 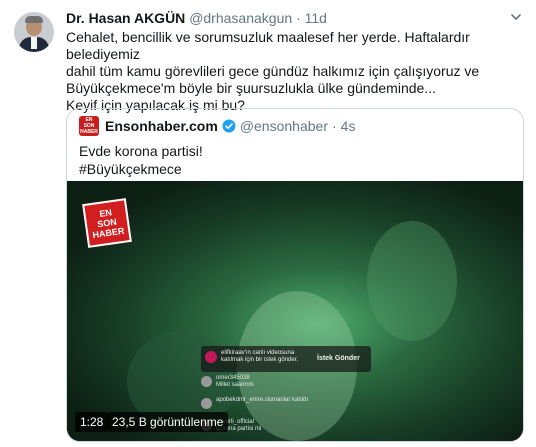 I want to click on ensonhaber-logo-avatar: EN SON HABER, so click(x=89, y=126).